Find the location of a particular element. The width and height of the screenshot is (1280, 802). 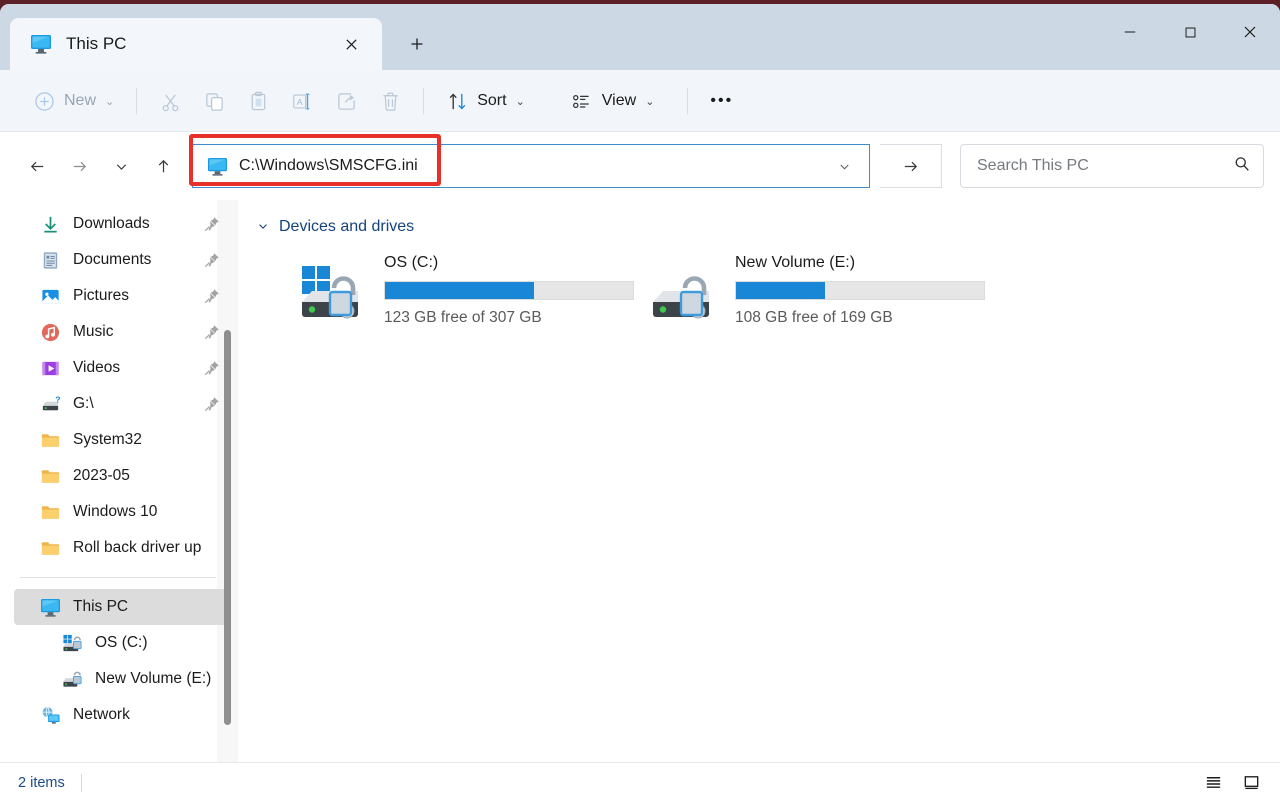

drive-item-new-volume-e: New Volume (E:) 108 GB free of 169 GB is located at coordinates (818, 288).